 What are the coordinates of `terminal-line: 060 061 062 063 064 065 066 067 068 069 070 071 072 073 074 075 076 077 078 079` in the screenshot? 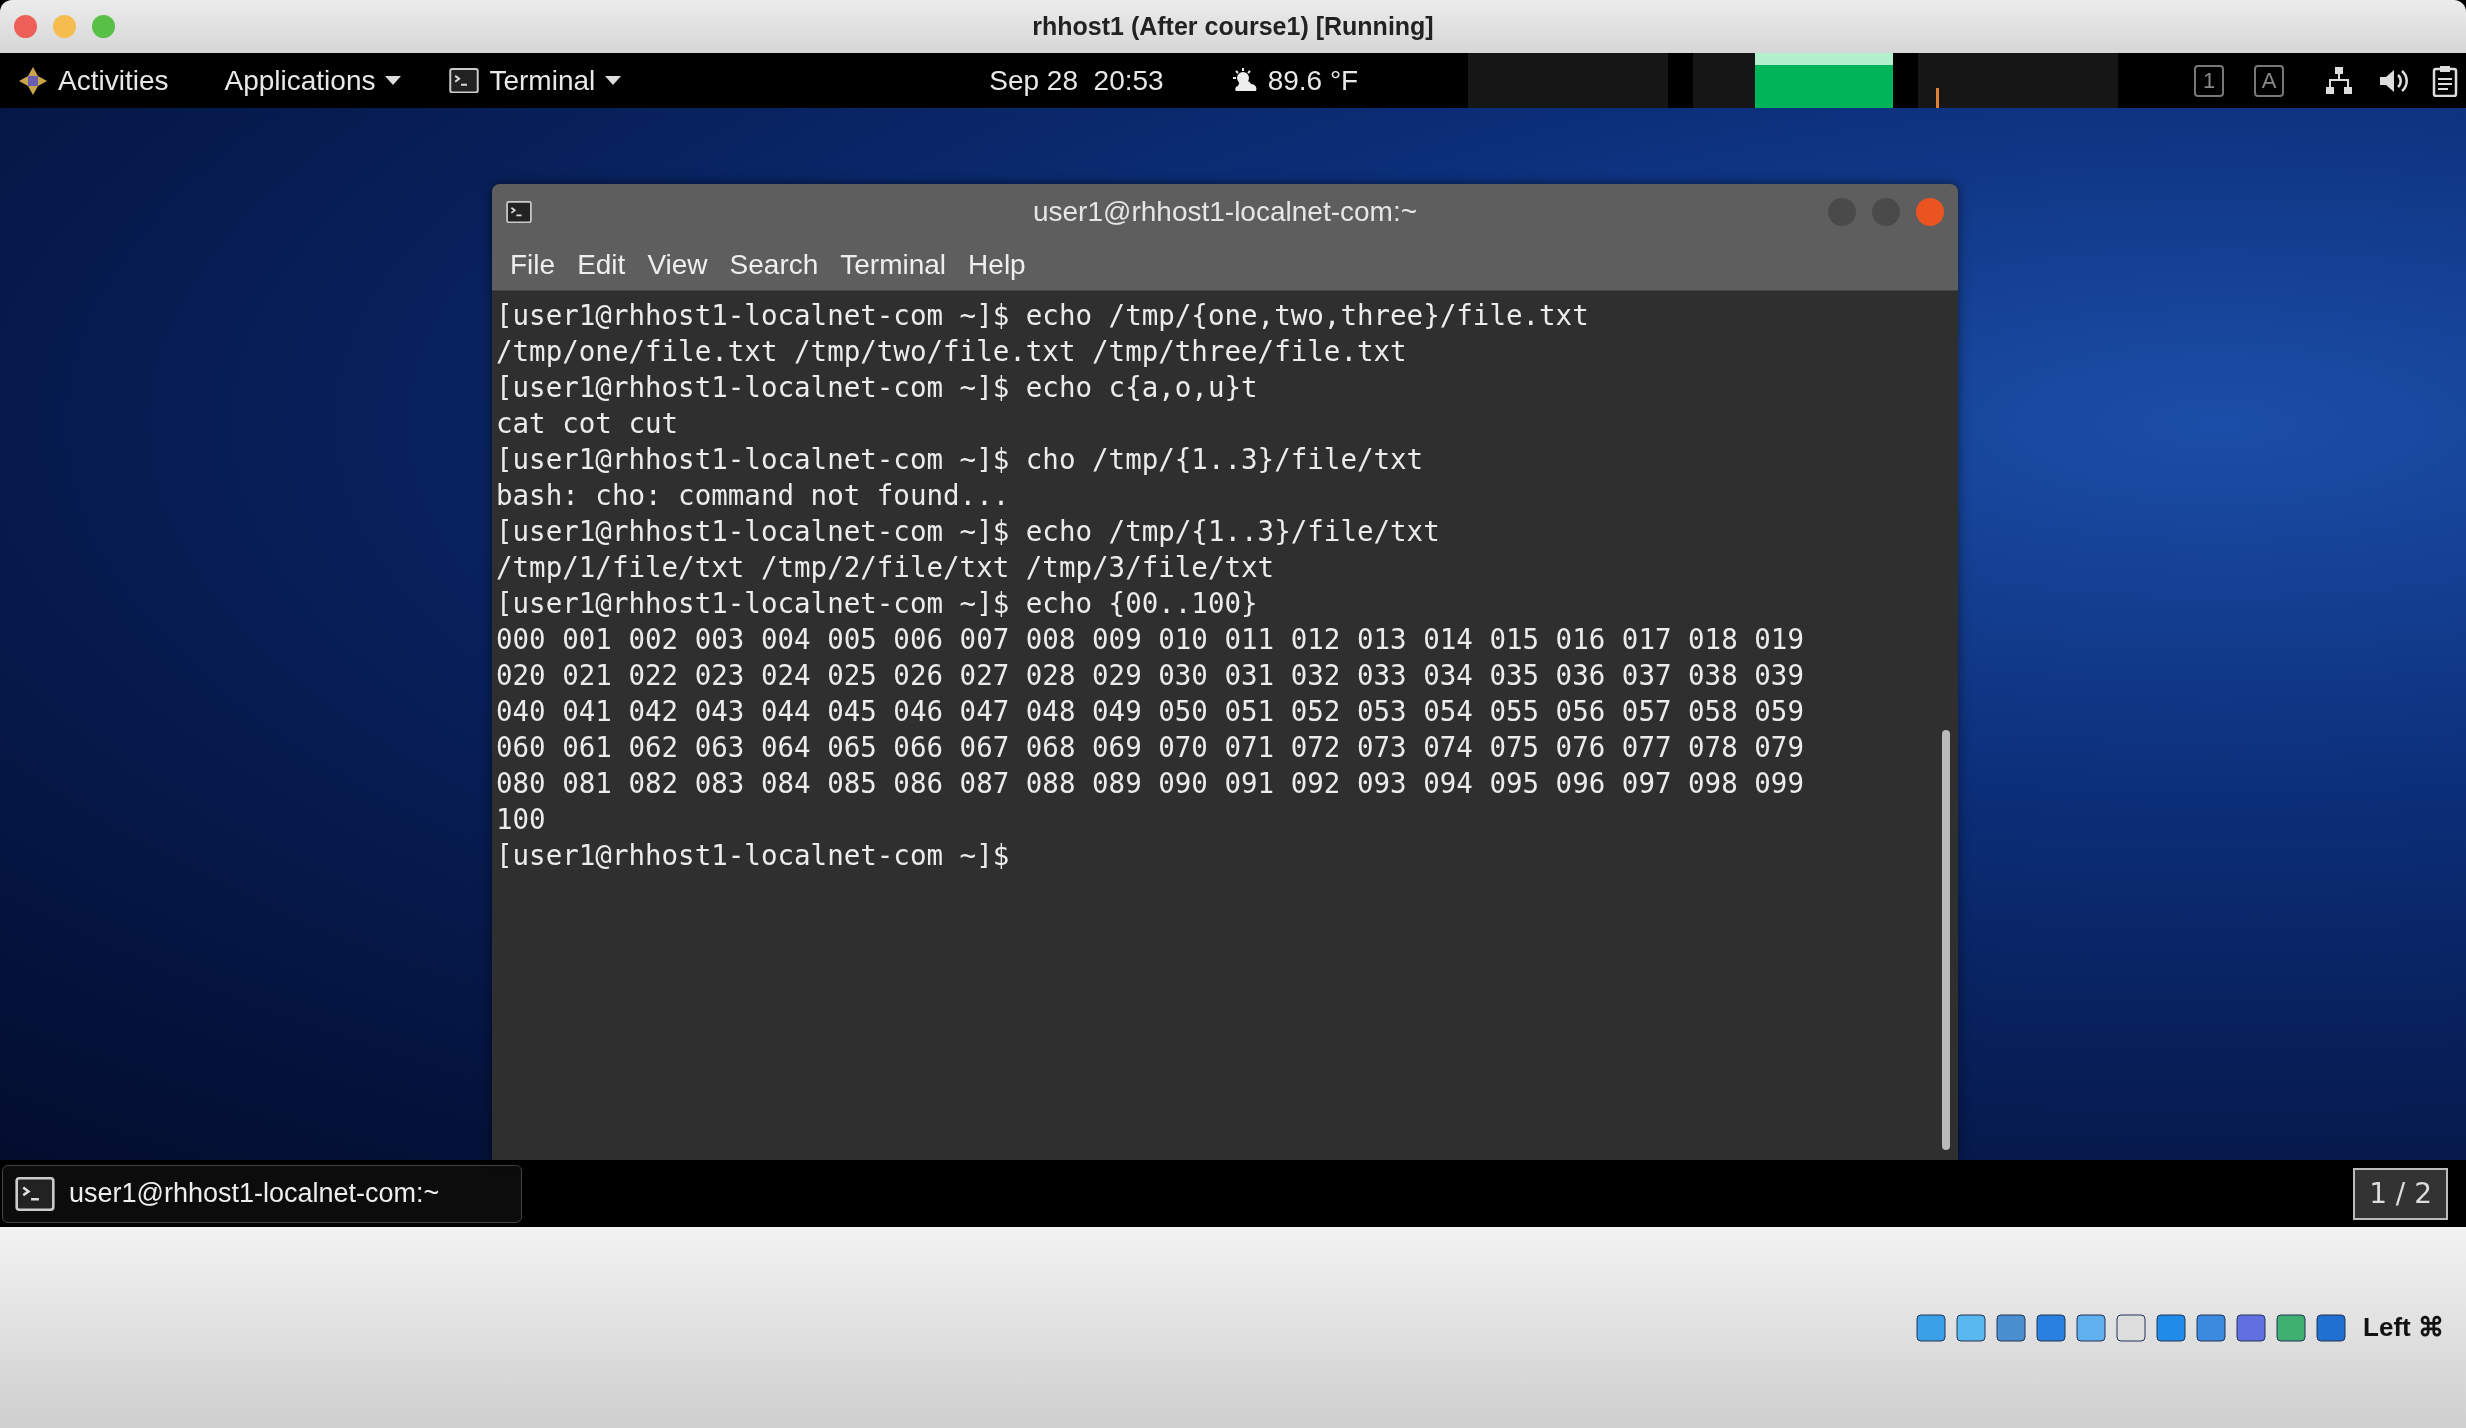 It's located at (1150, 747).